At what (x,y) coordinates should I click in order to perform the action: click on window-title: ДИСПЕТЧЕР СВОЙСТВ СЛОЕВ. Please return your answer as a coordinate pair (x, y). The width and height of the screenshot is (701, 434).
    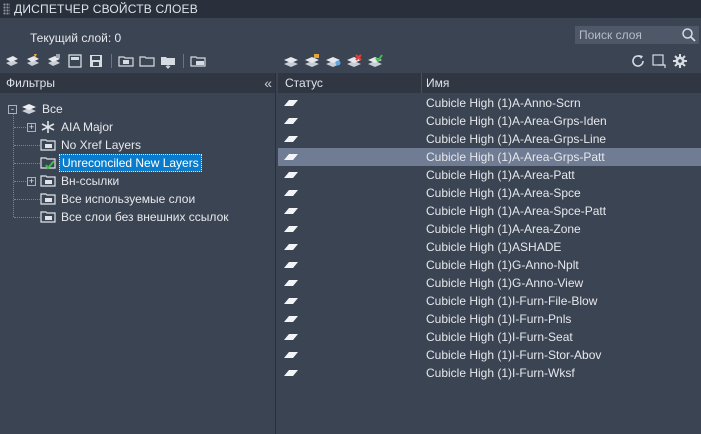
    Looking at the image, I should click on (106, 9).